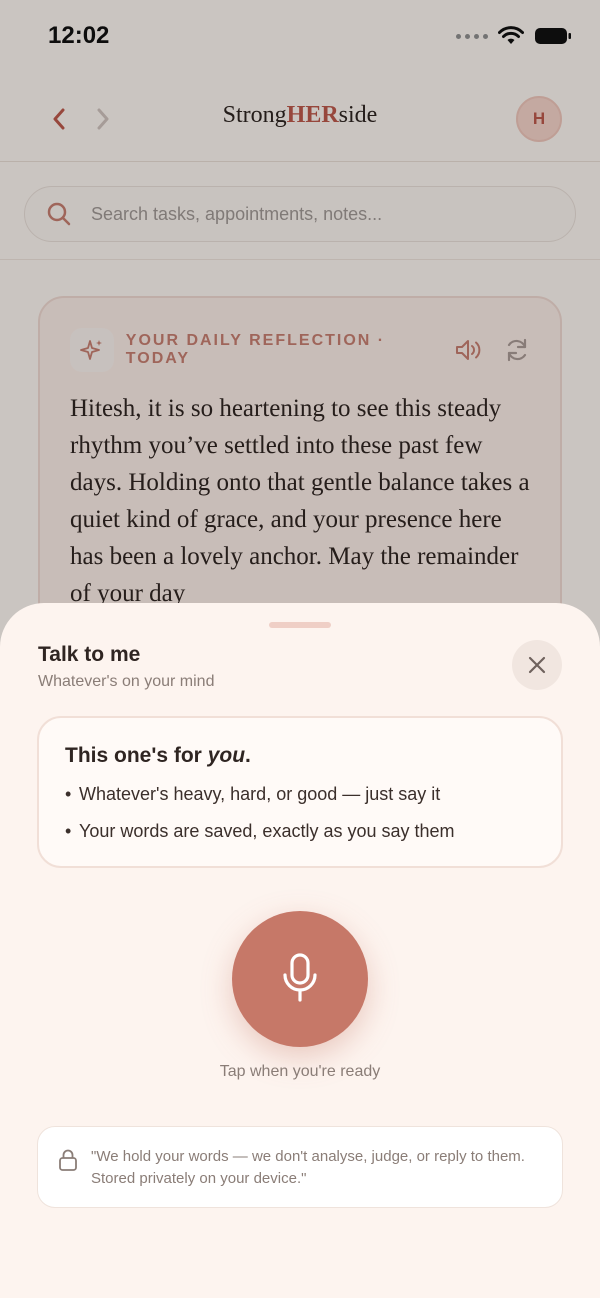 This screenshot has height=1298, width=600. I want to click on record-caption: Tap when you're ready, so click(300, 1071).